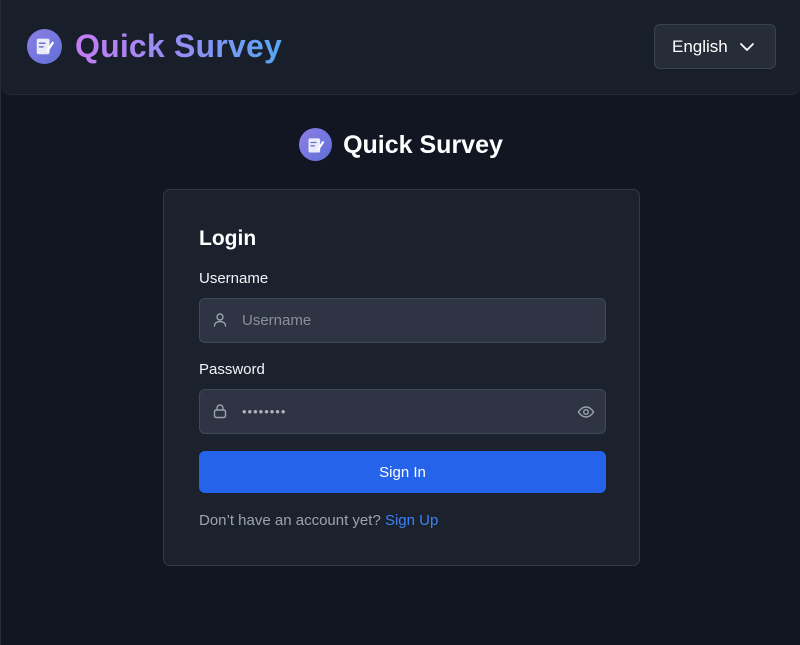 This screenshot has height=645, width=800. Describe the element at coordinates (402, 472) in the screenshot. I see `sign-in-button: Sign In` at that location.